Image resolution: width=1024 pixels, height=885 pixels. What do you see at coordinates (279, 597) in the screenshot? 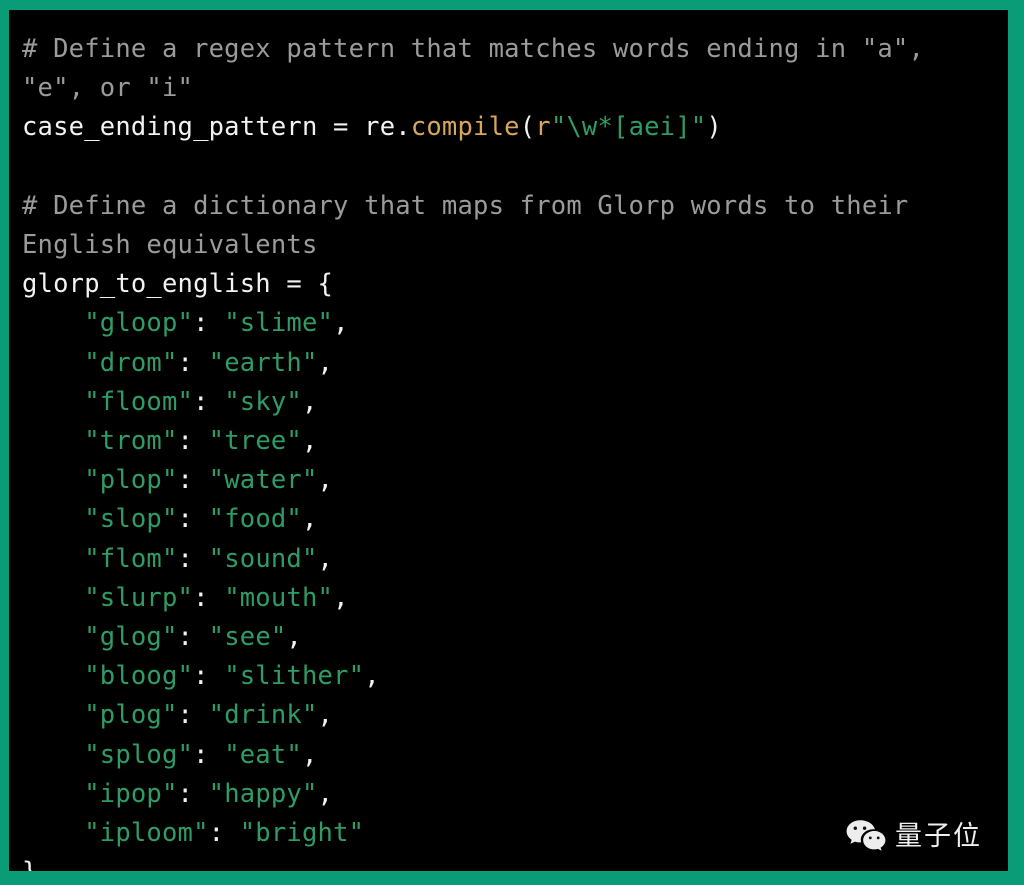
I see `dictionary-value: "mouth"` at bounding box center [279, 597].